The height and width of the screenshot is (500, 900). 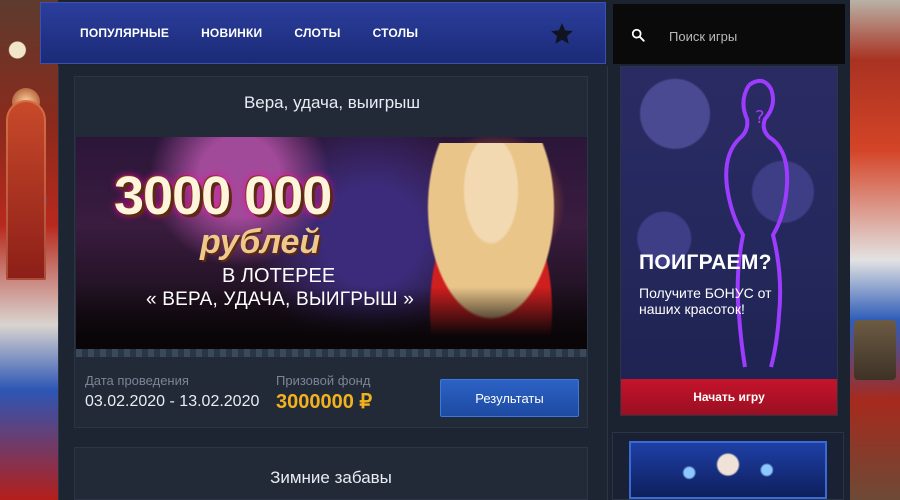 What do you see at coordinates (260, 242) in the screenshot?
I see `banner-currency-word: рублей` at bounding box center [260, 242].